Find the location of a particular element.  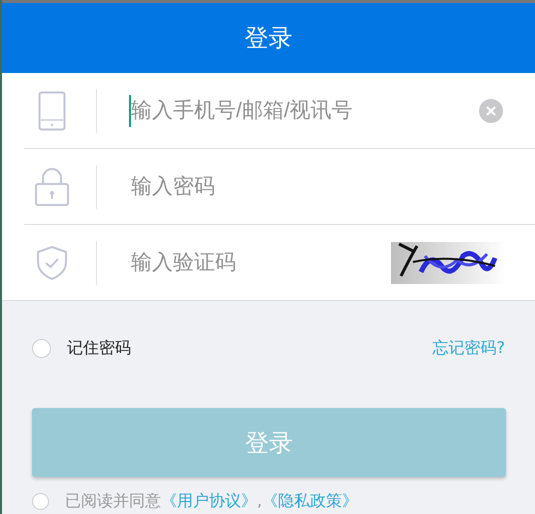

text-field: 输入手机号/邮箱/视讯号 is located at coordinates (304, 110).